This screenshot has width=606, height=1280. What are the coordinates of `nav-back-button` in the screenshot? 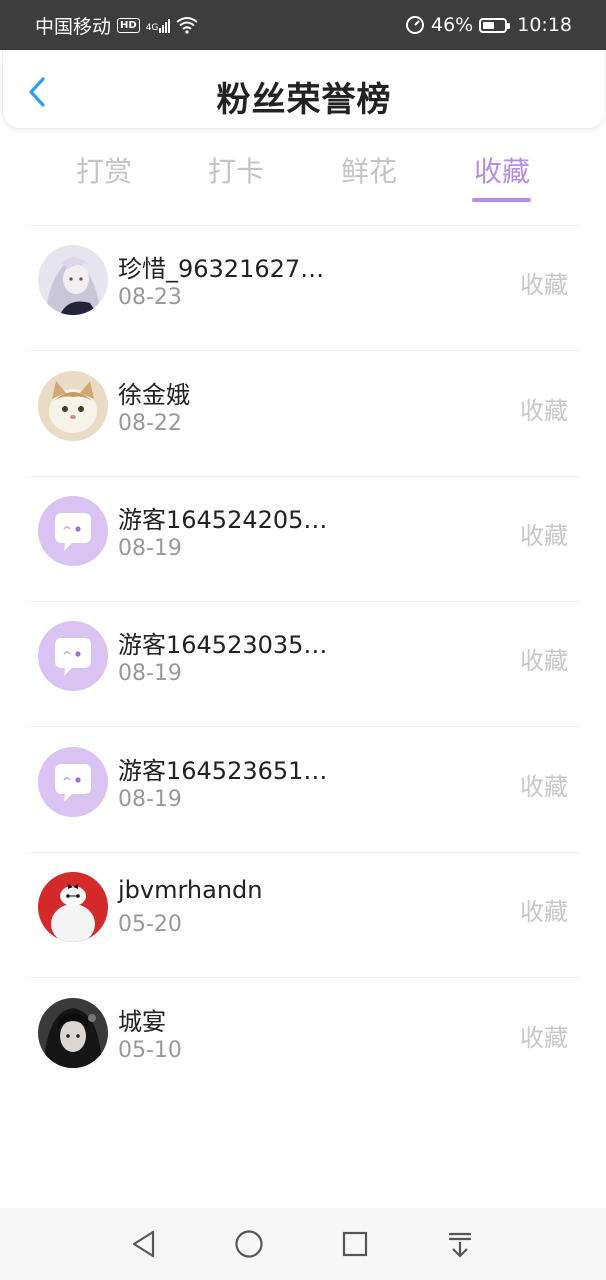 It's located at (144, 1244).